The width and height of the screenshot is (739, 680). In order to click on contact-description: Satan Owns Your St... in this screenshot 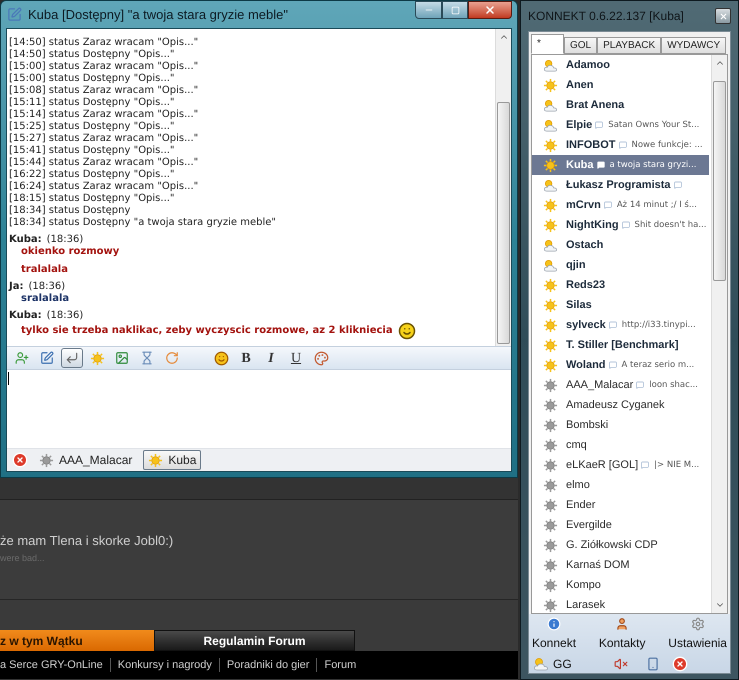, I will do `click(654, 125)`.